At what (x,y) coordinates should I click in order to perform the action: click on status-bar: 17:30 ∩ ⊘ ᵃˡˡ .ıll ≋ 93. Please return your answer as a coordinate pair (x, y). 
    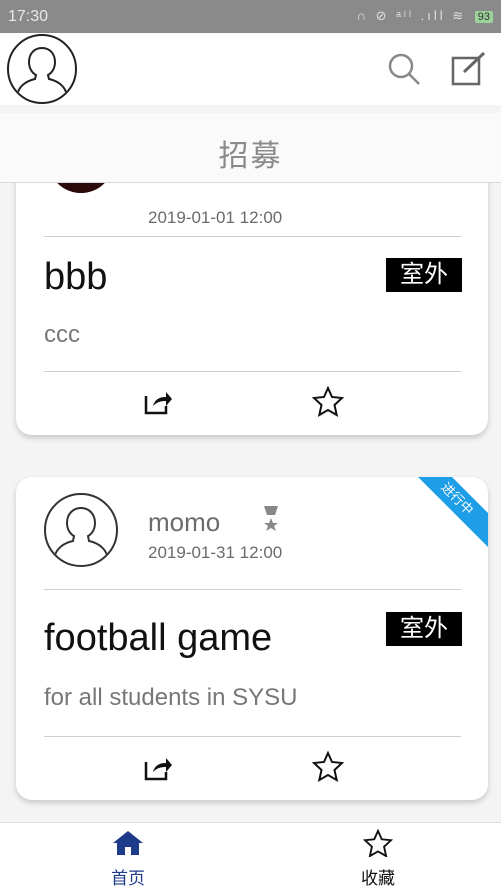
    Looking at the image, I should click on (250, 16).